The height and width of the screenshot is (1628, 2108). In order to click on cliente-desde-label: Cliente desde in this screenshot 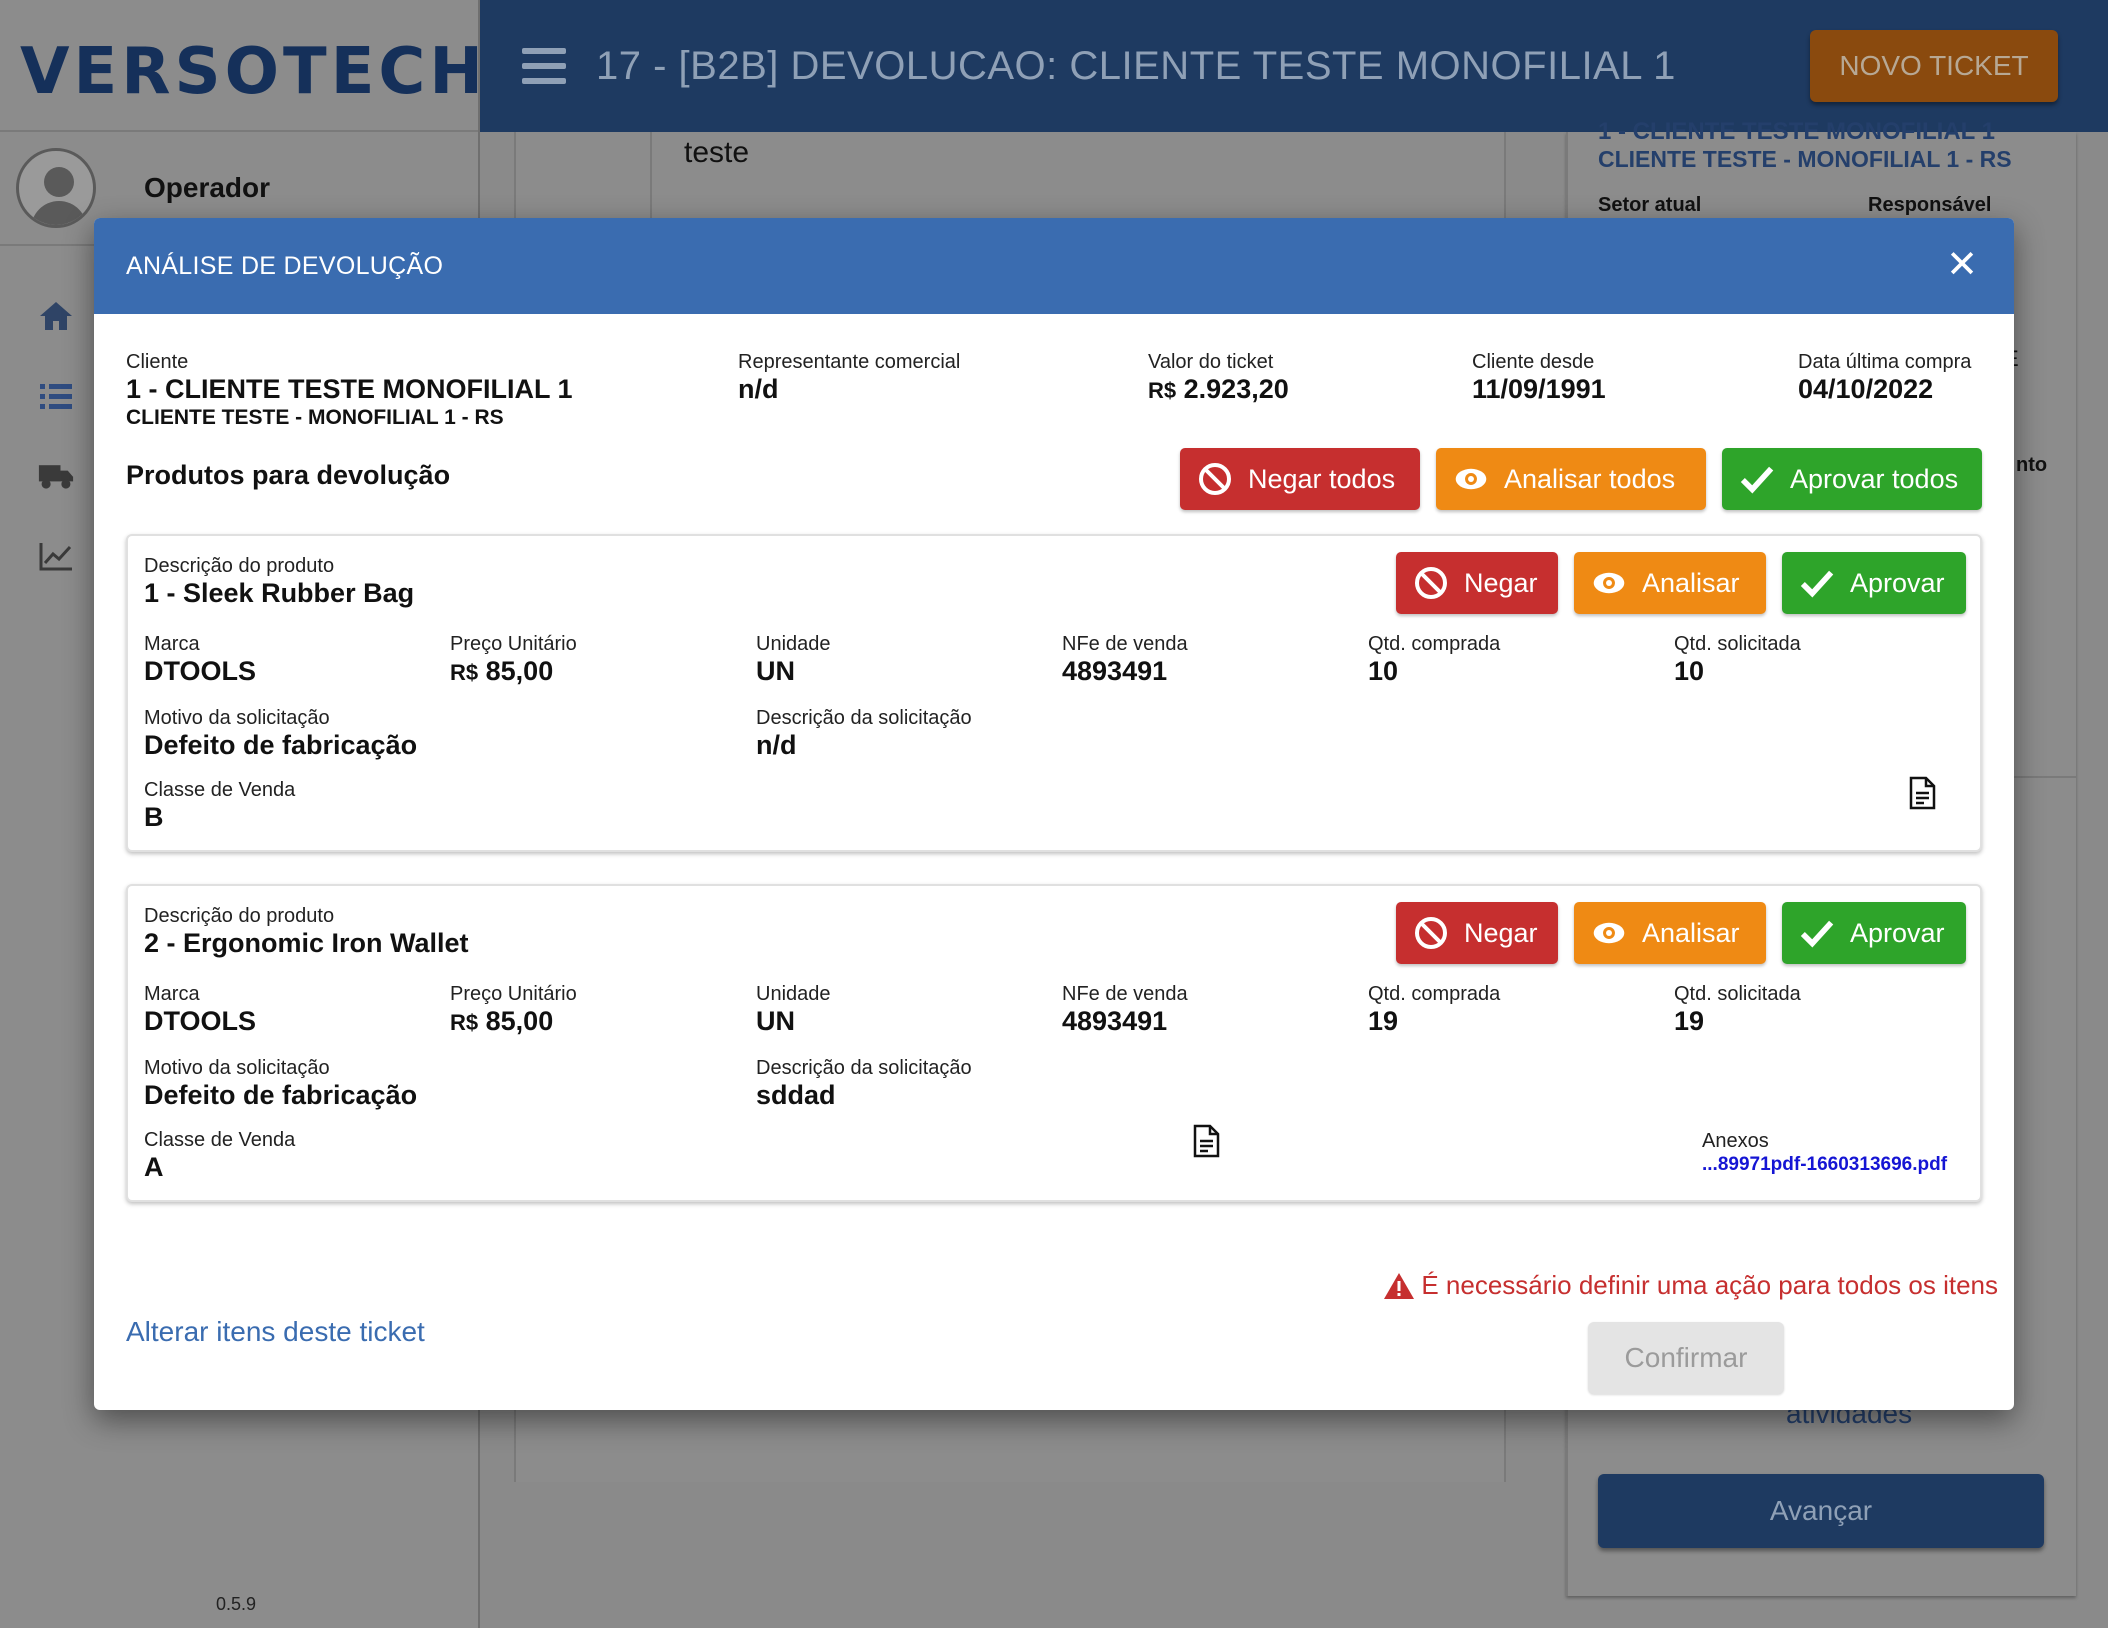, I will do `click(1539, 362)`.